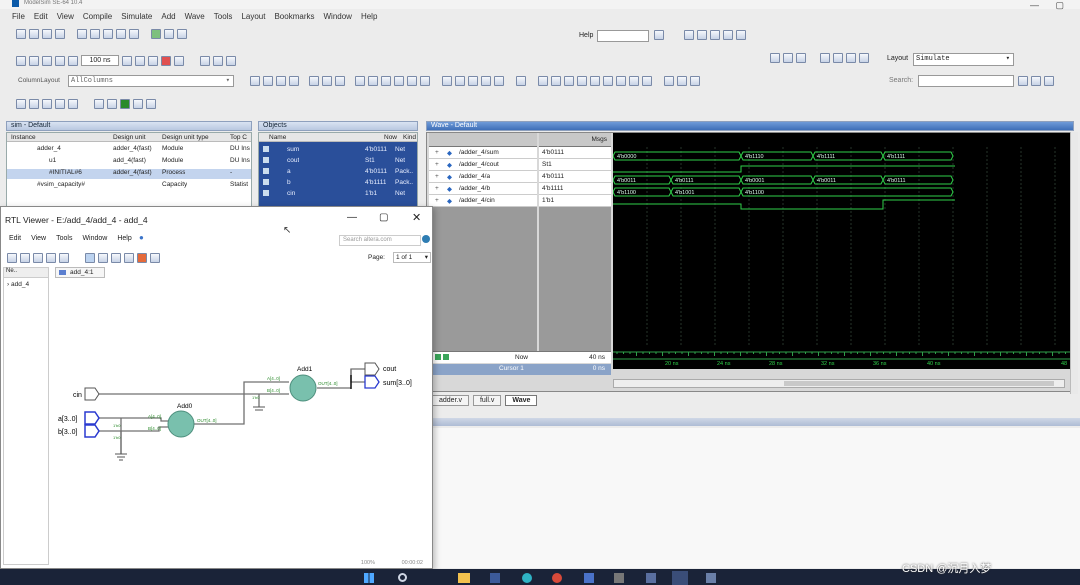  Describe the element at coordinates (919, 383) in the screenshot. I see `scrollbar-thumb` at that location.